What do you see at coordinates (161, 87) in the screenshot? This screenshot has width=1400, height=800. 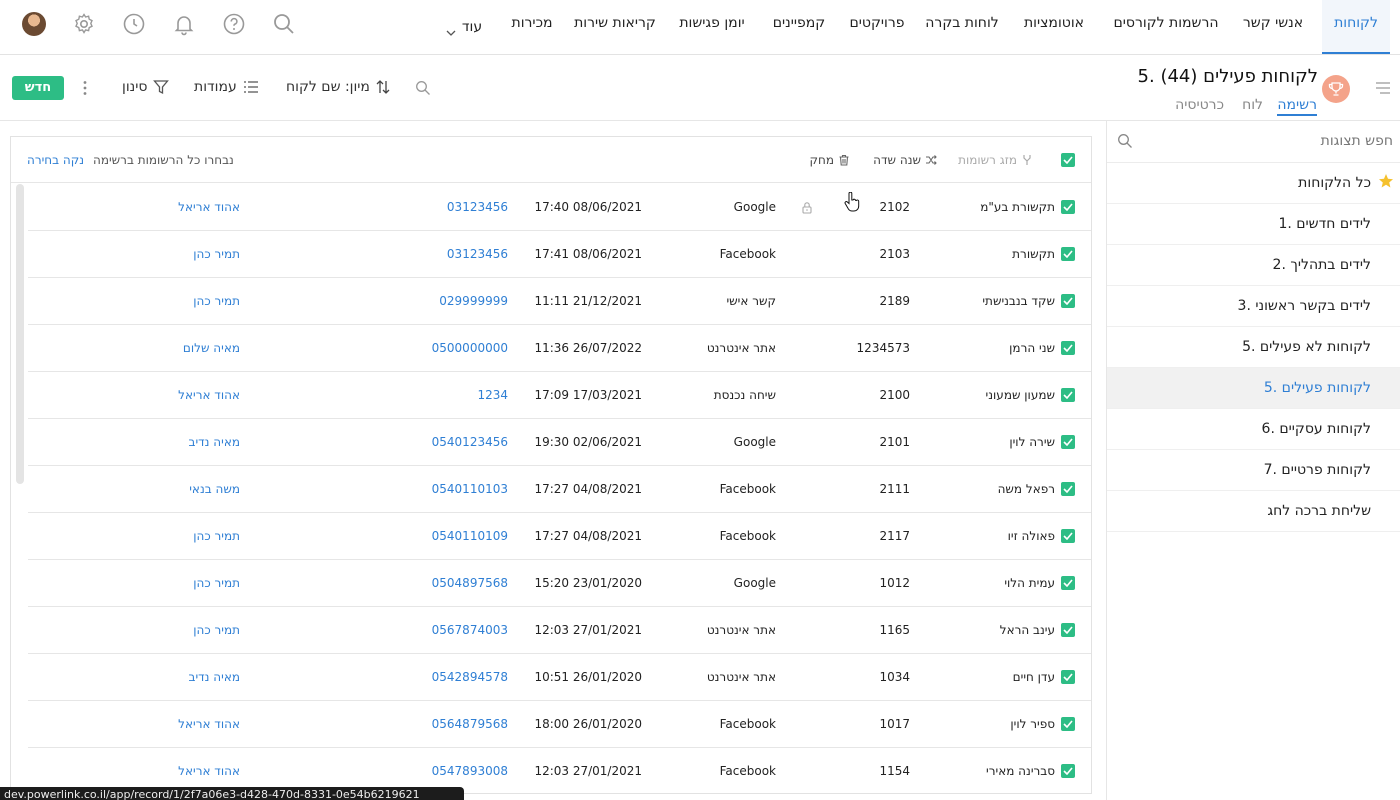 I see `filter-icon` at bounding box center [161, 87].